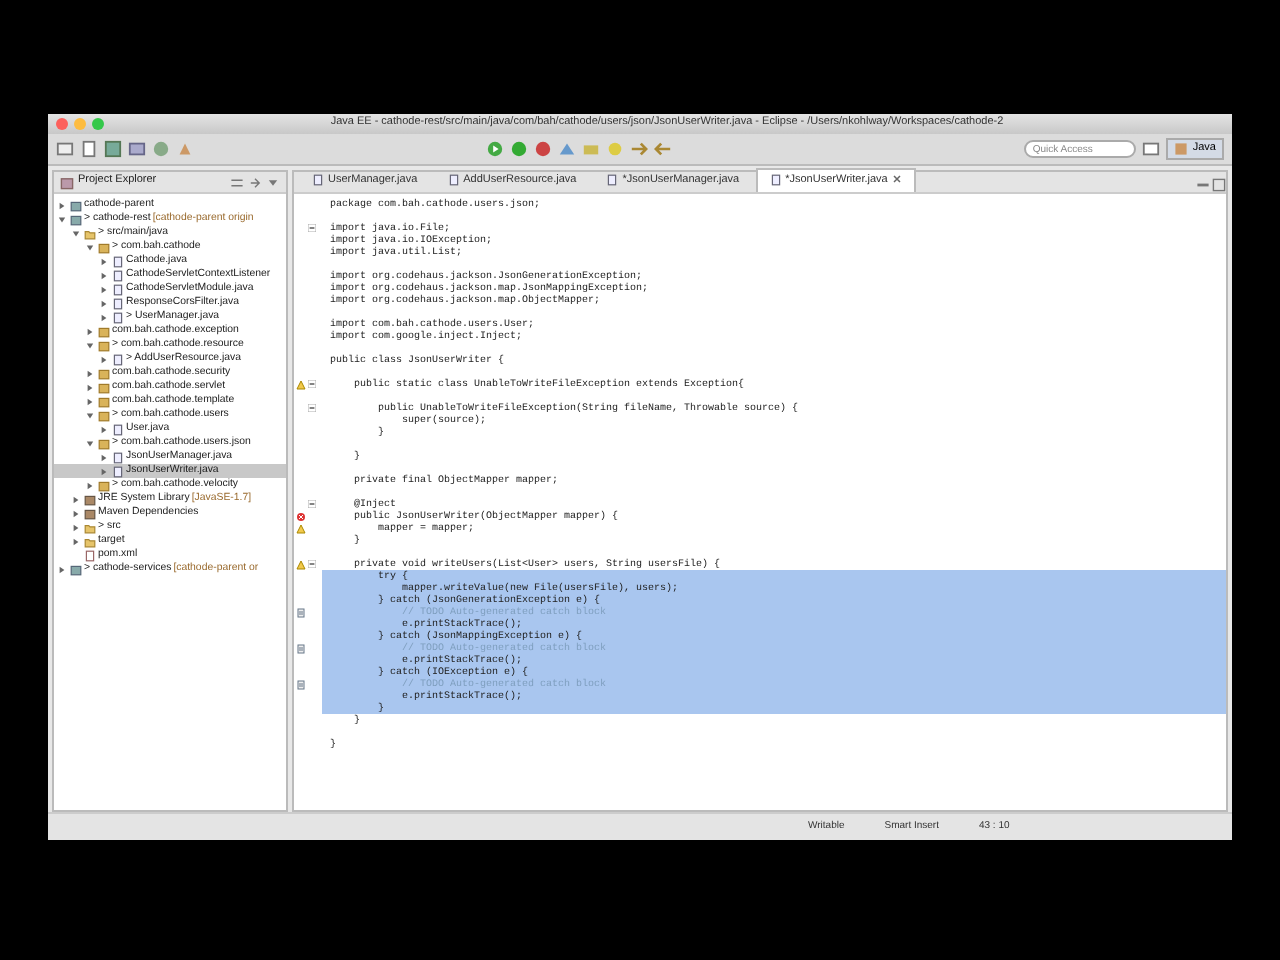 This screenshot has height=960, width=1280. Describe the element at coordinates (255, 182) in the screenshot. I see `link-icon` at that location.